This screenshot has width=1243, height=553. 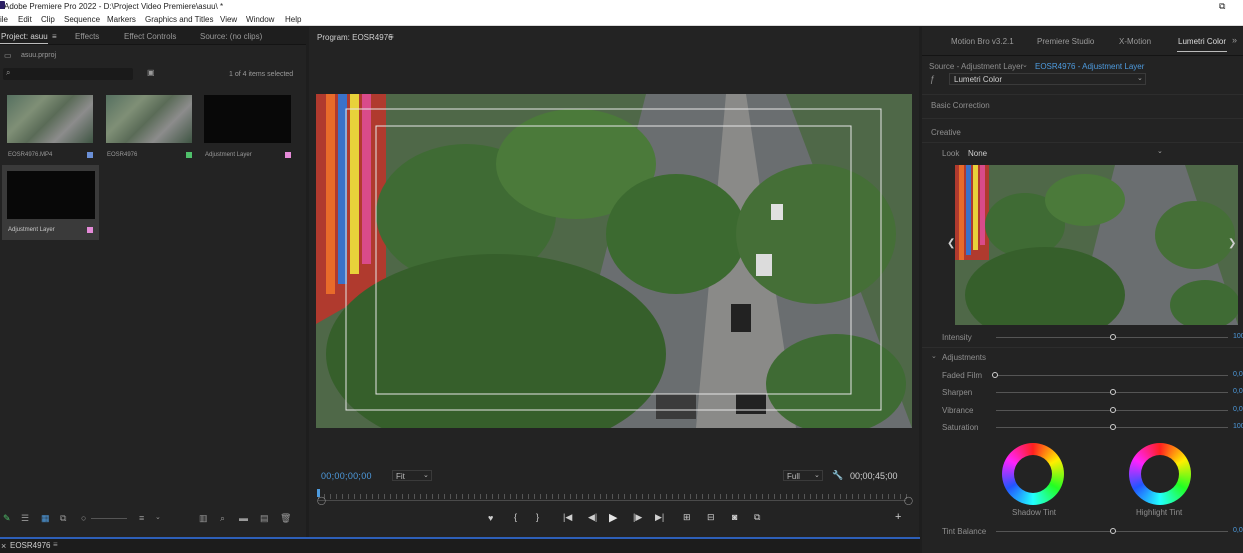 I want to click on basic-correction-section: Basic Correction, so click(x=960, y=105).